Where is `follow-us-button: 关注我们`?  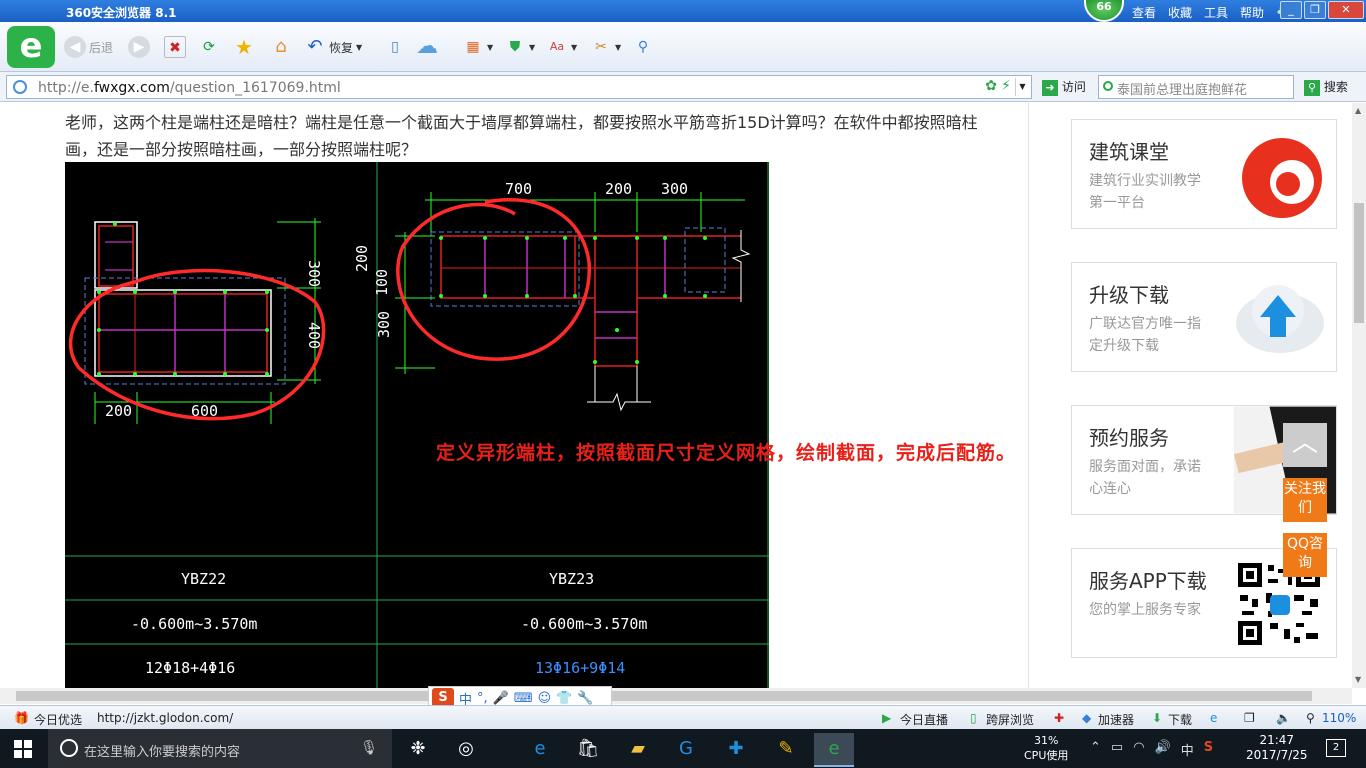 follow-us-button: 关注我们 is located at coordinates (1305, 500).